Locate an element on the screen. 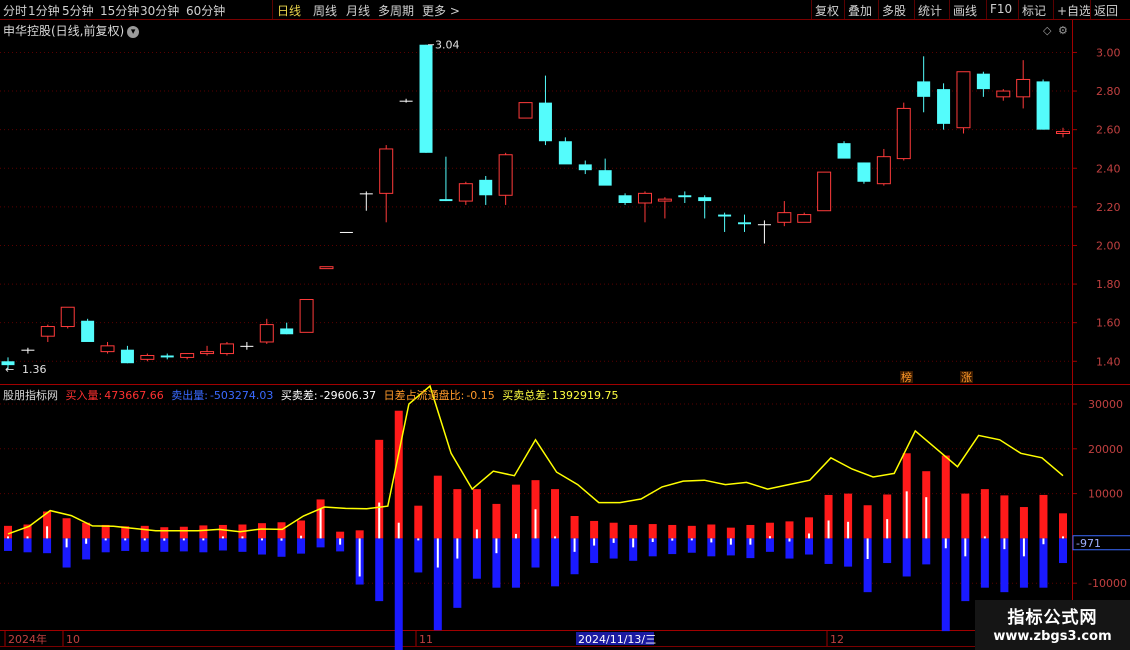  total-value: 1392919.75 is located at coordinates (585, 395).